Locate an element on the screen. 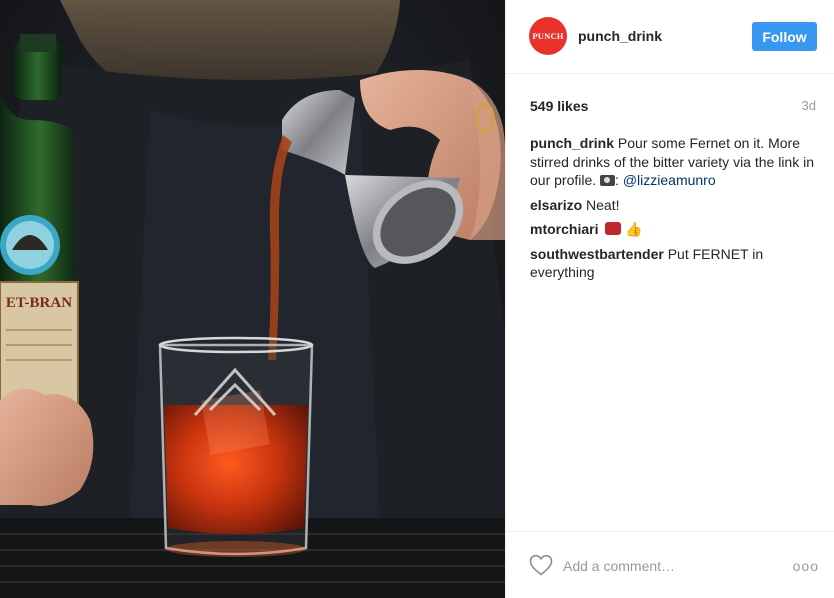 The height and width of the screenshot is (598, 834). avatar: PUNCH is located at coordinates (548, 36).